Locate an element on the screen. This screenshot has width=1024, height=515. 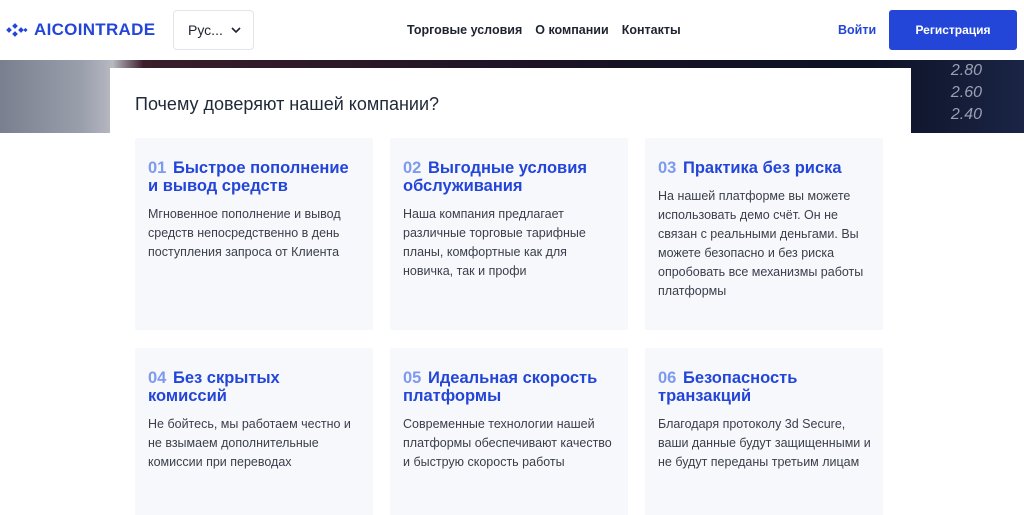
brand-logo: AICOINTRADE is located at coordinates (80, 30).